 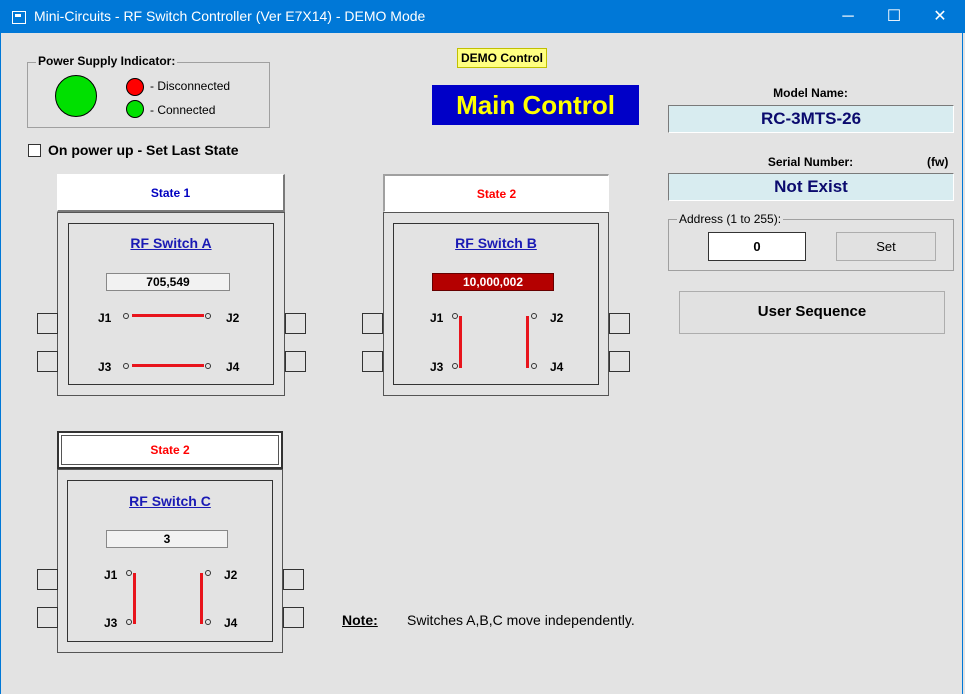 I want to click on demo-control-badge: DEMO Control, so click(x=502, y=58).